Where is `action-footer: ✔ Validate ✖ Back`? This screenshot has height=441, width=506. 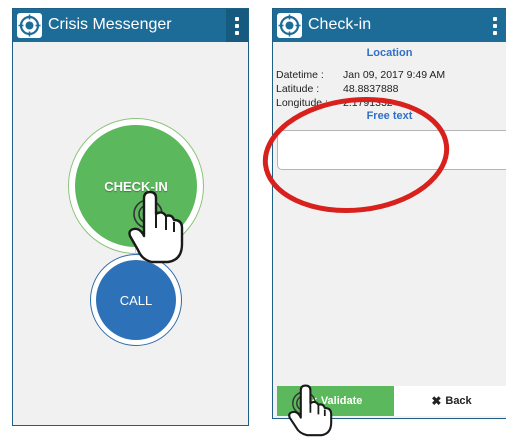 action-footer: ✔ Validate ✖ Back is located at coordinates (389, 401).